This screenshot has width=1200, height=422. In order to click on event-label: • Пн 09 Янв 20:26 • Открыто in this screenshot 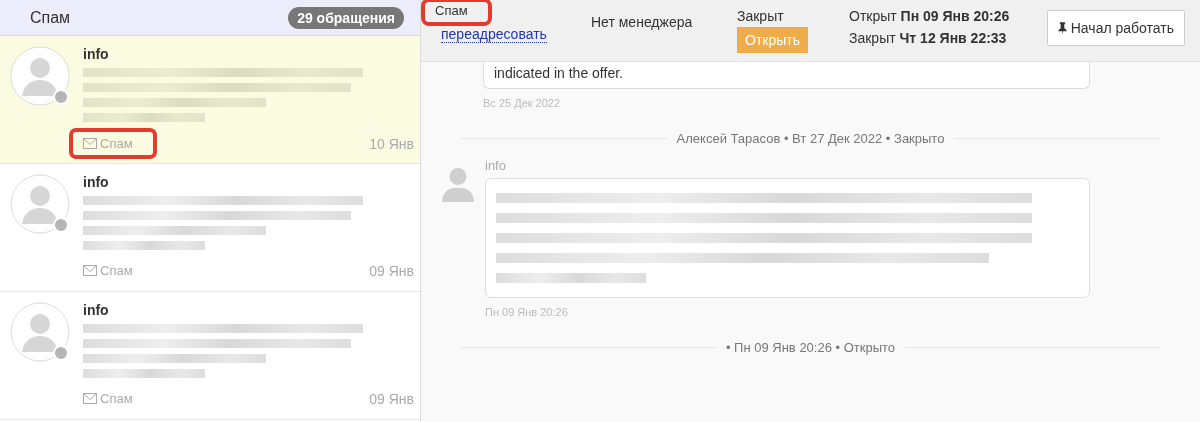, I will do `click(810, 347)`.